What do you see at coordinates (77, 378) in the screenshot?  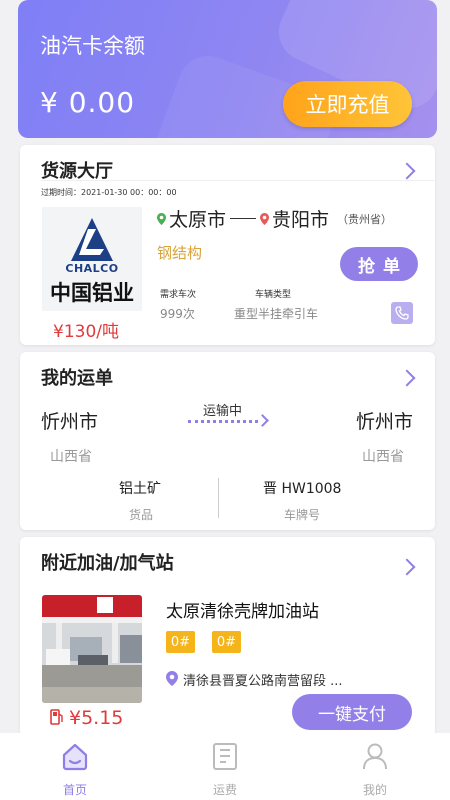 I see `waybill-title: 我的运单` at bounding box center [77, 378].